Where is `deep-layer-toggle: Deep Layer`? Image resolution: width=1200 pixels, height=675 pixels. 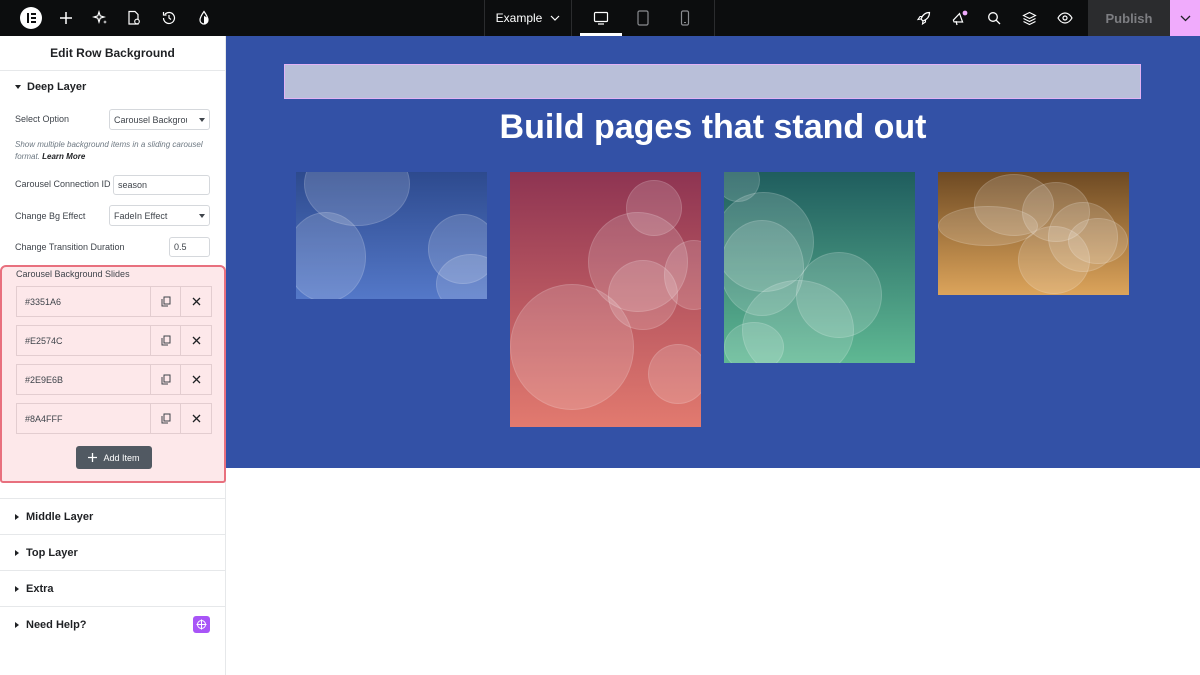
deep-layer-toggle: Deep Layer is located at coordinates (112, 87).